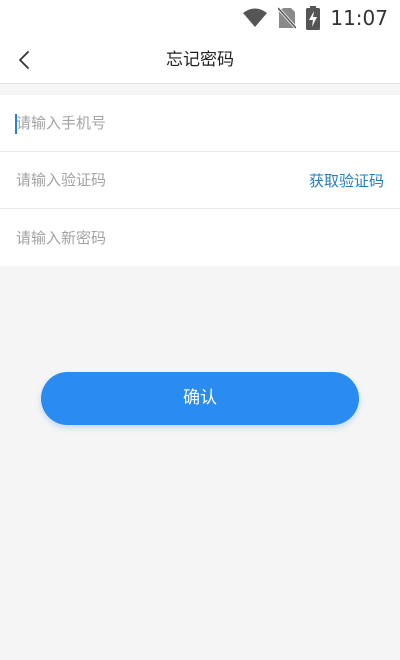 This screenshot has width=400, height=660. What do you see at coordinates (200, 18) in the screenshot?
I see `status-bar: 11:07` at bounding box center [200, 18].